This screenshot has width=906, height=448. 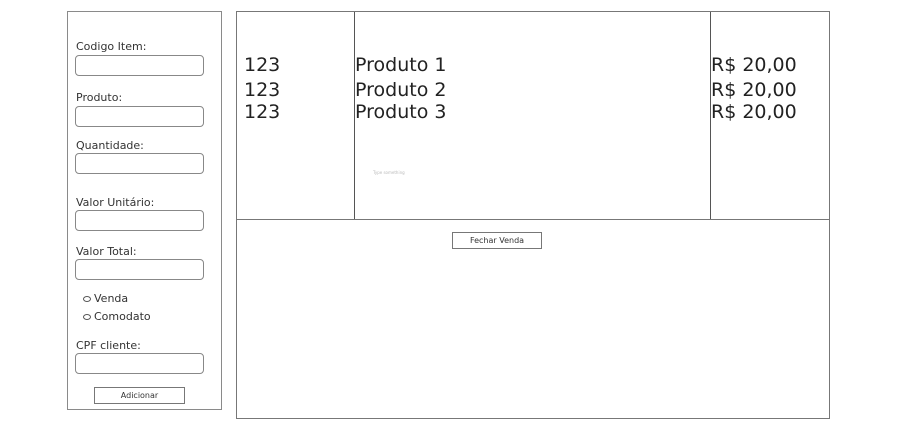 I want to click on radio-comodato: Comodato, so click(x=117, y=316).